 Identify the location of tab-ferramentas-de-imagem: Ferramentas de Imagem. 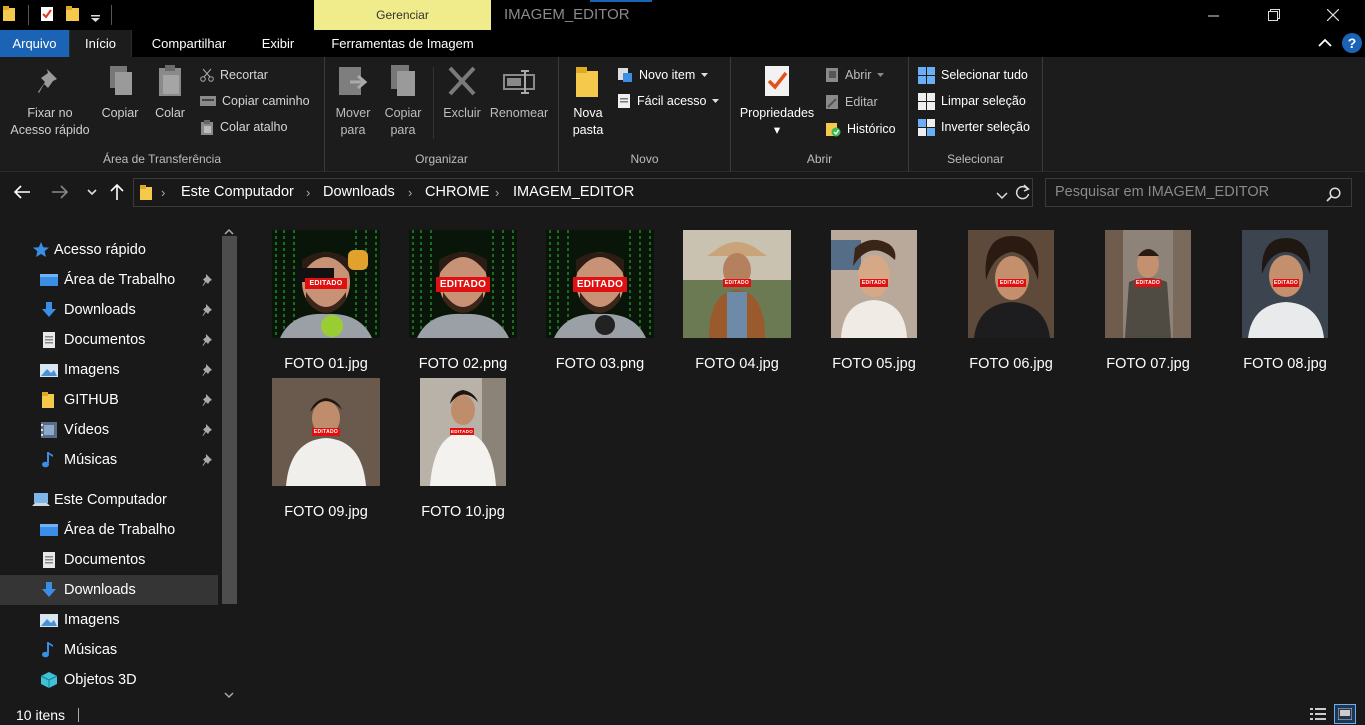
(402, 43).